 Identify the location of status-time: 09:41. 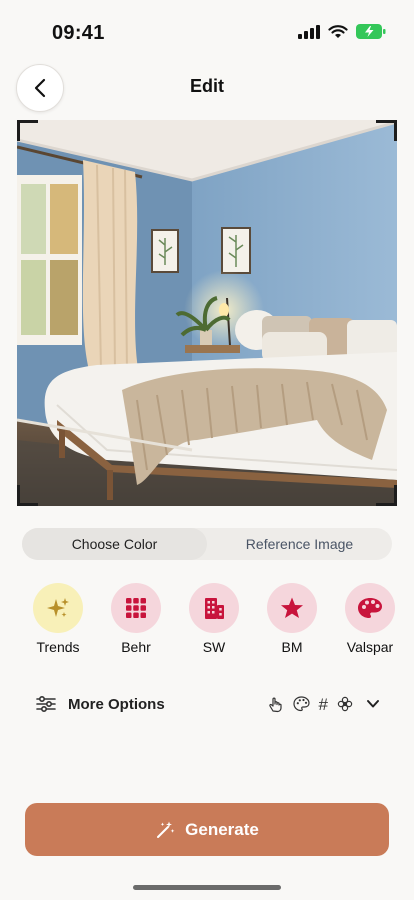
(78, 33).